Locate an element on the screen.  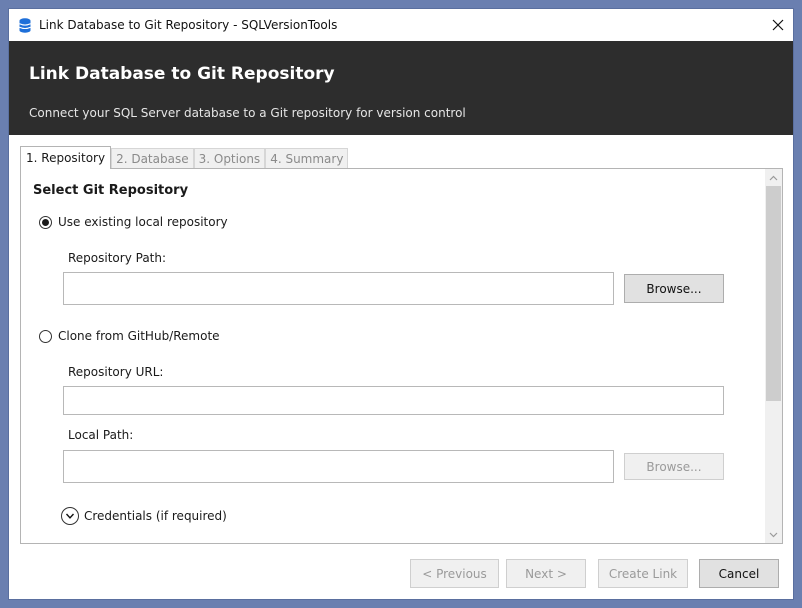
vertical-scrollbar is located at coordinates (773, 356).